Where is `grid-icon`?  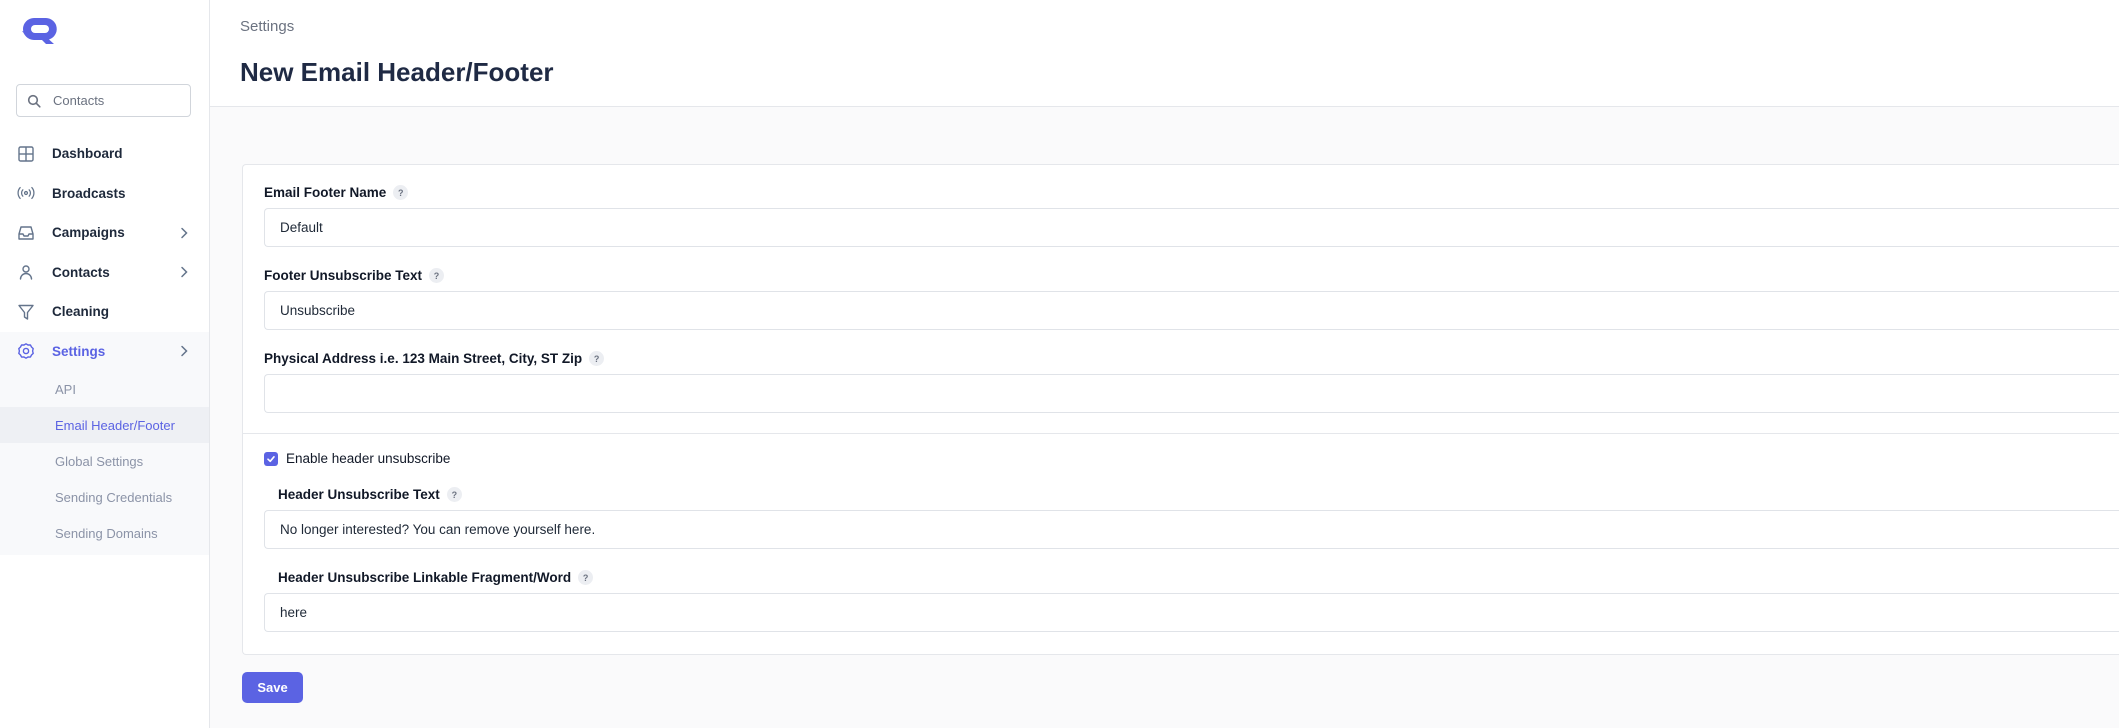
grid-icon is located at coordinates (26, 154).